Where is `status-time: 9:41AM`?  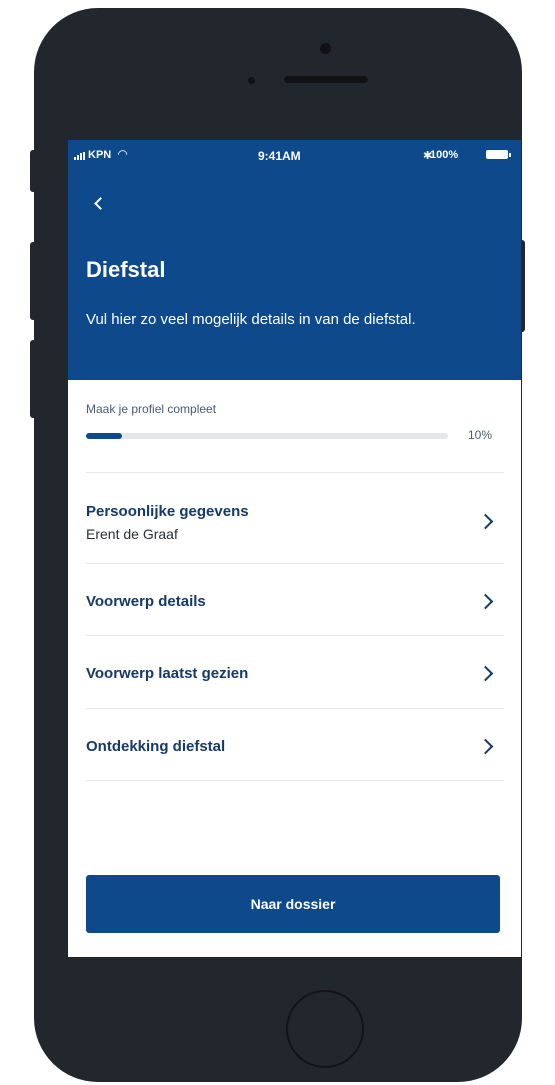 status-time: 9:41AM is located at coordinates (279, 156).